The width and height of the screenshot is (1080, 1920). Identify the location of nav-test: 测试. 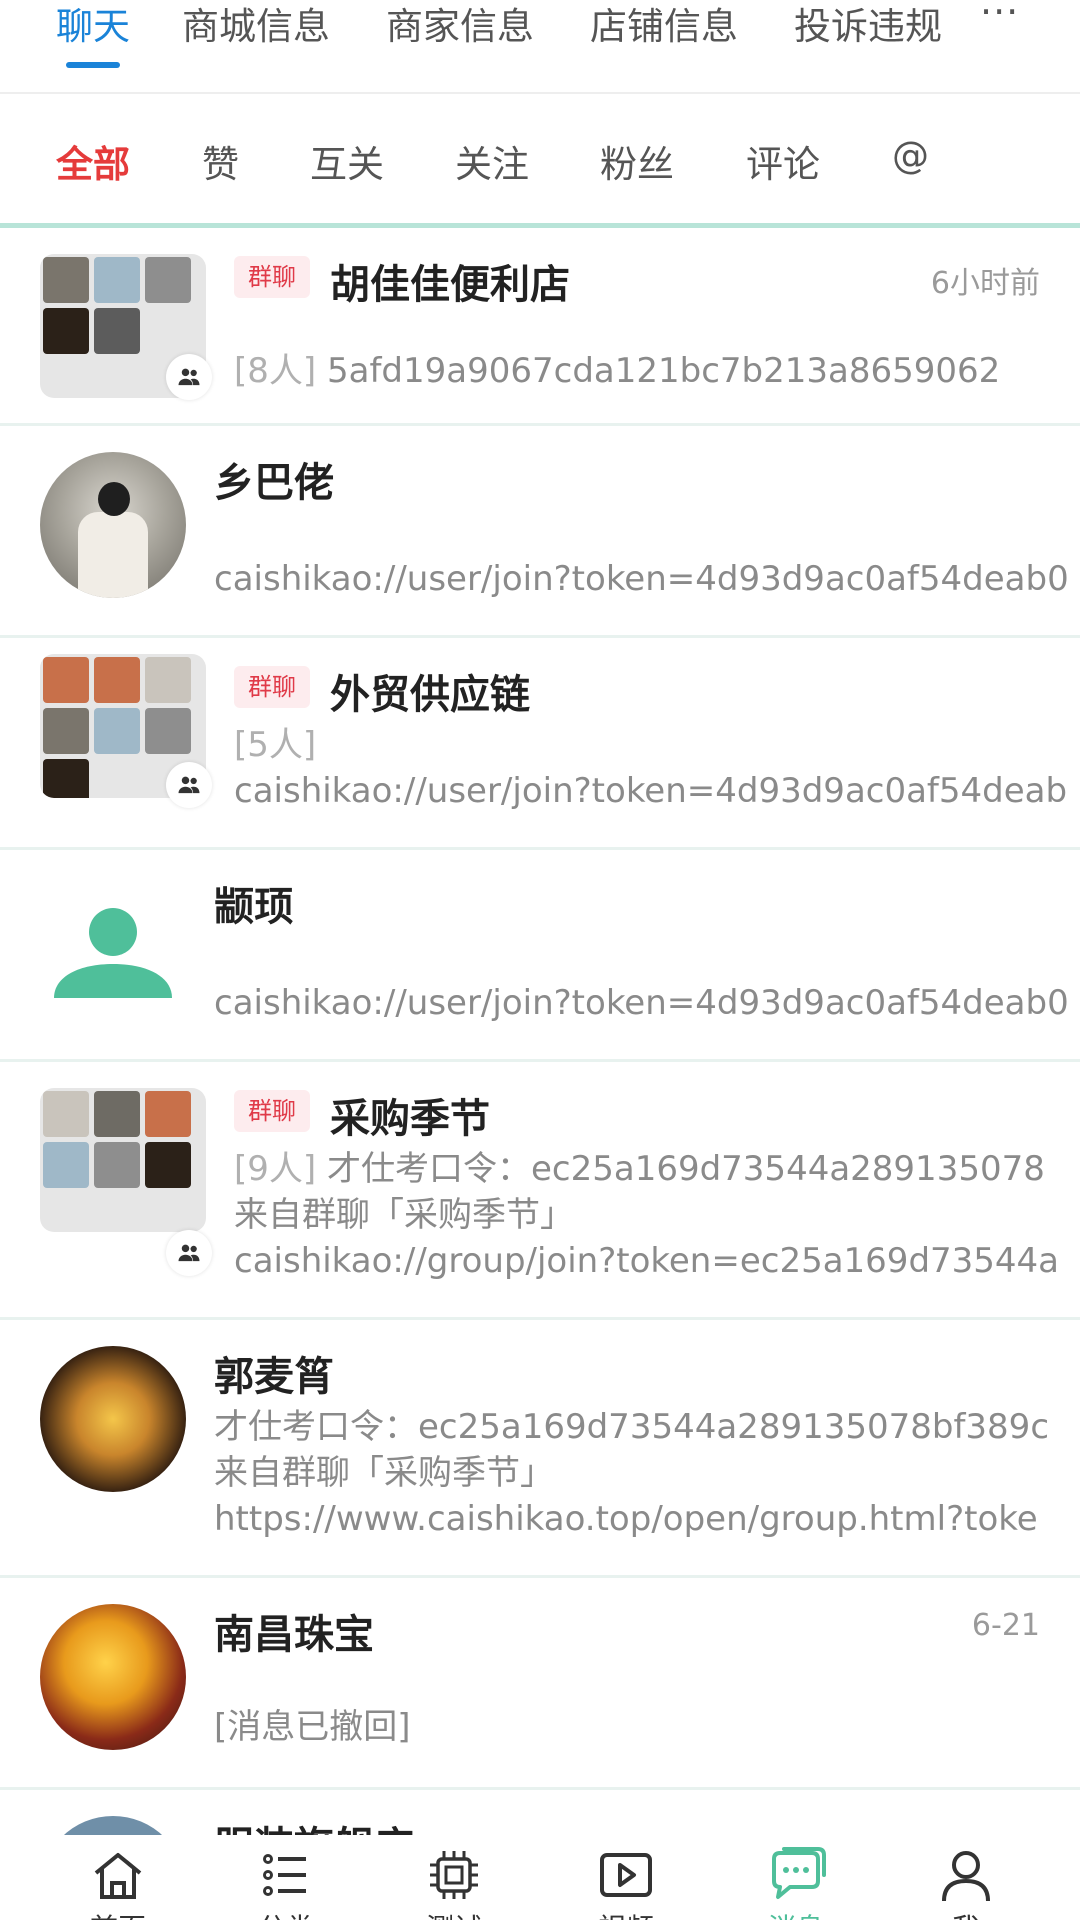
(454, 1877).